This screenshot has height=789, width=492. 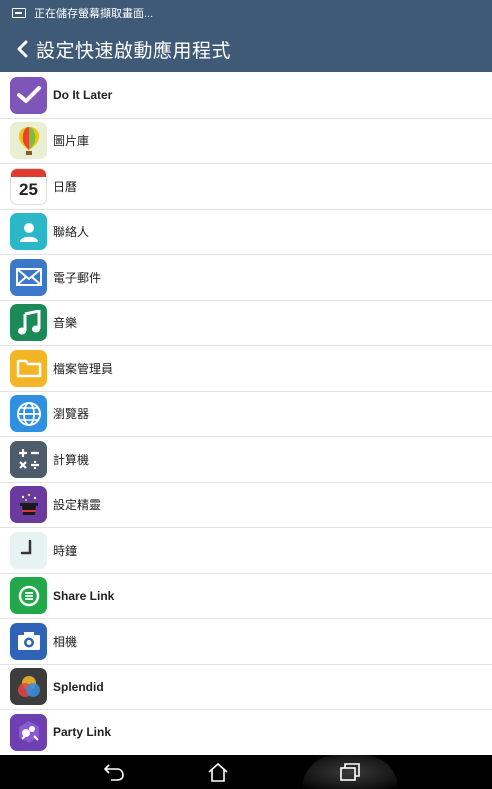 What do you see at coordinates (28, 368) in the screenshot?
I see `folder-icon` at bounding box center [28, 368].